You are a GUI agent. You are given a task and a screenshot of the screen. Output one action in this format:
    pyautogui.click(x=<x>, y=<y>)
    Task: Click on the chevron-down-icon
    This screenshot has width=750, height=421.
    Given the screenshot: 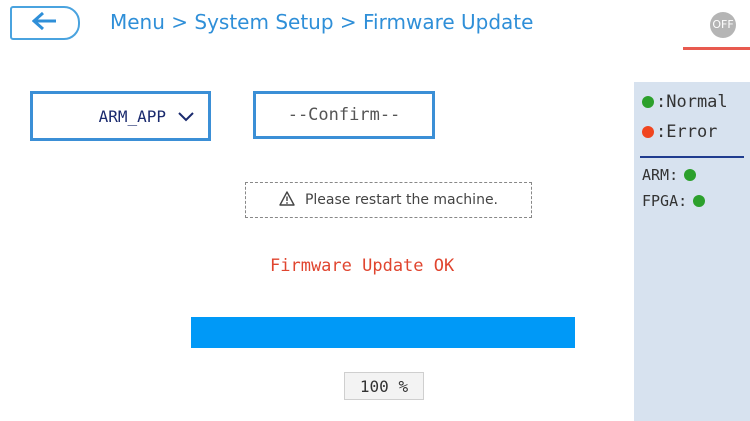 What is the action you would take?
    pyautogui.click(x=186, y=116)
    